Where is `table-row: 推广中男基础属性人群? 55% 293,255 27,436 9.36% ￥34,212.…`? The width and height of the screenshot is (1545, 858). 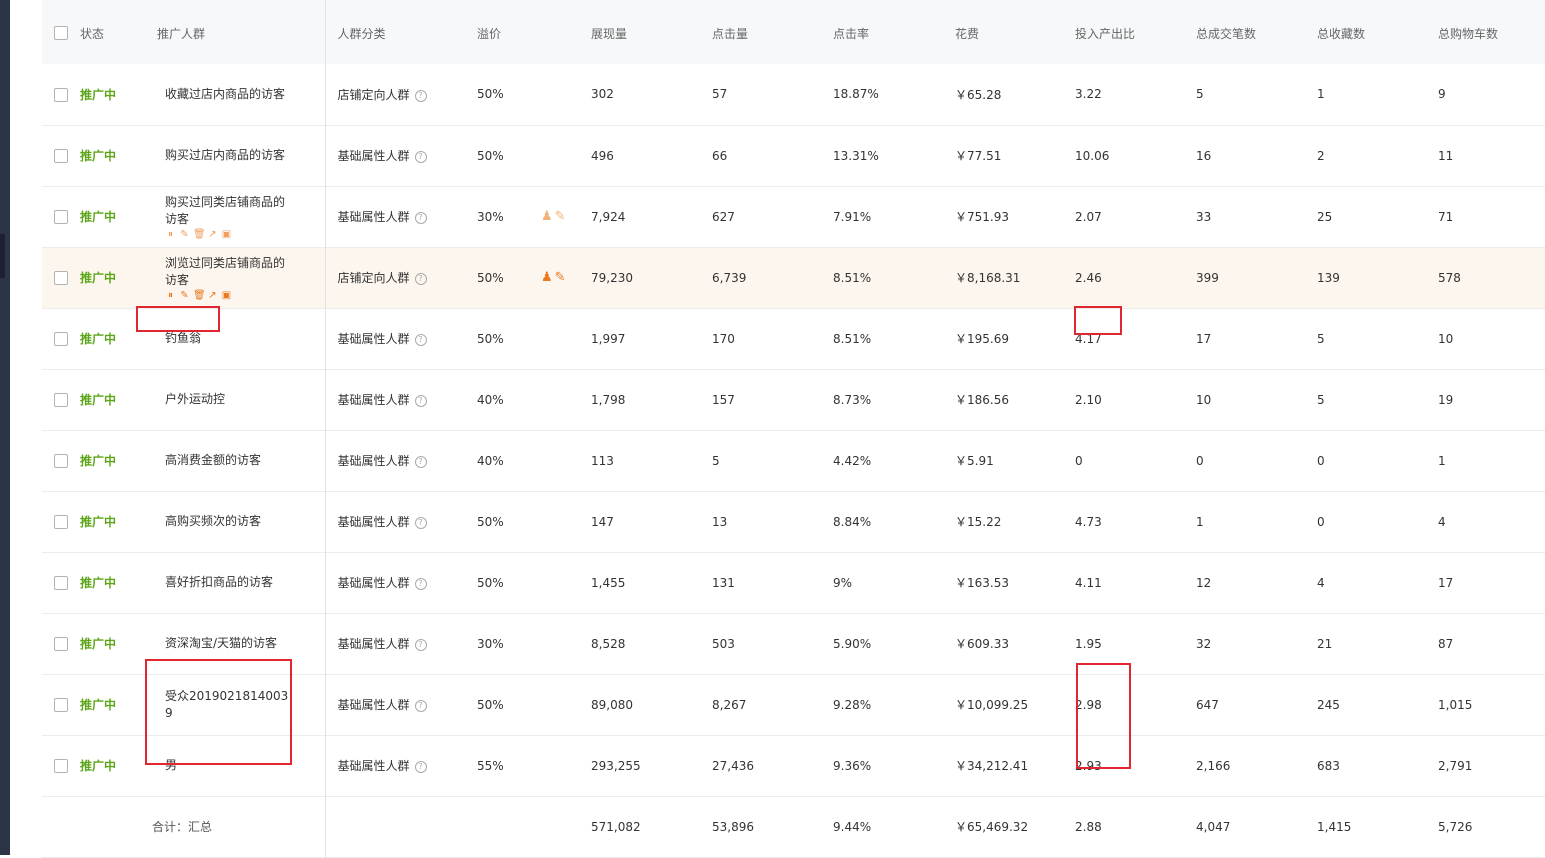
table-row: 推广中男基础属性人群? 55% 293,255 27,436 9.36% ￥34,212.… is located at coordinates (793, 765).